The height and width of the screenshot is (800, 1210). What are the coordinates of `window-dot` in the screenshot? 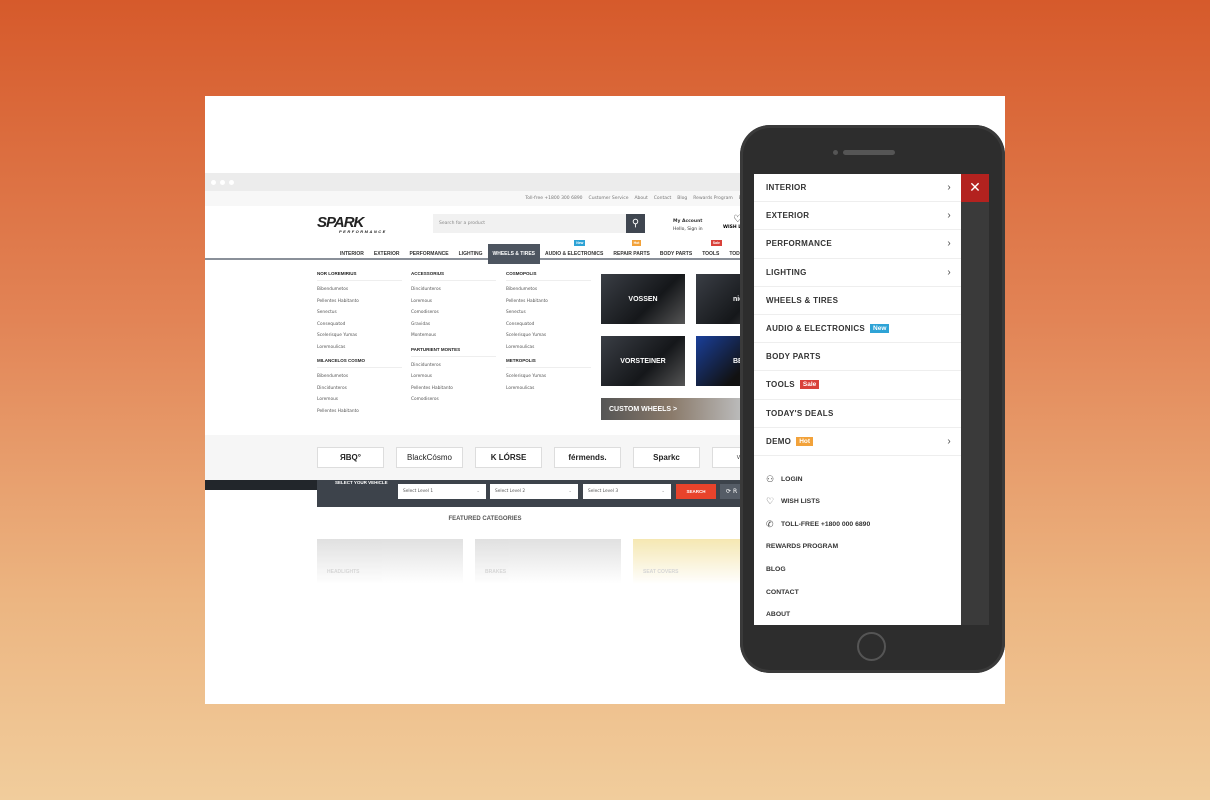 It's located at (231, 182).